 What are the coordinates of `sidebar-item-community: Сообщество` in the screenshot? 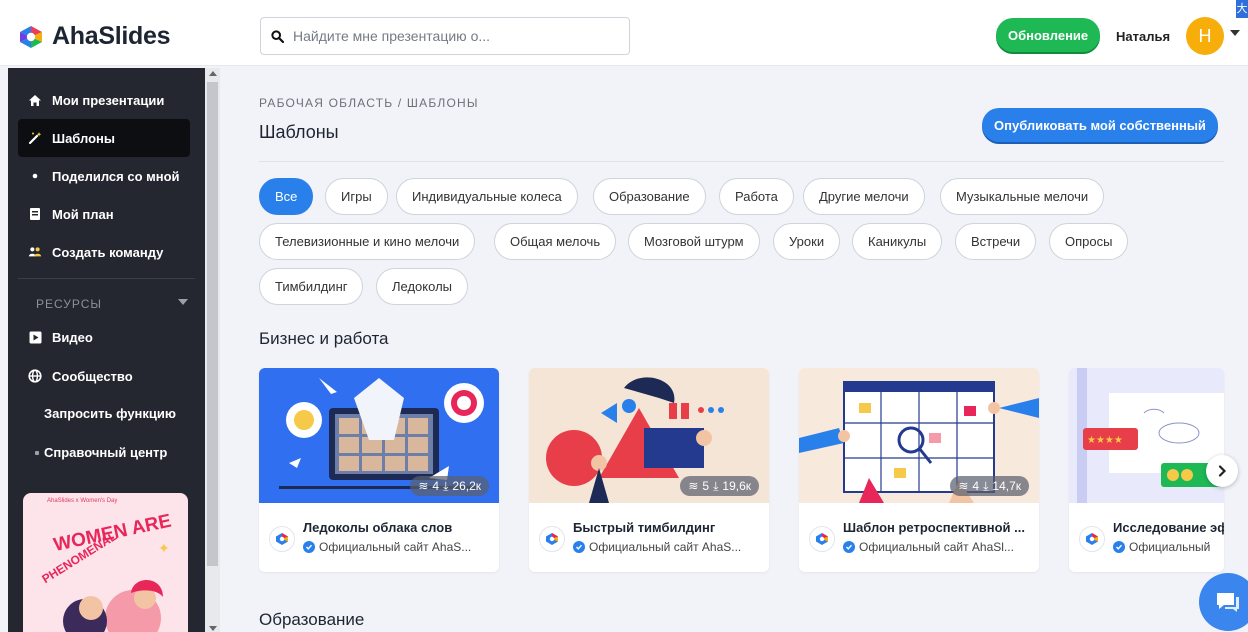 It's located at (104, 376).